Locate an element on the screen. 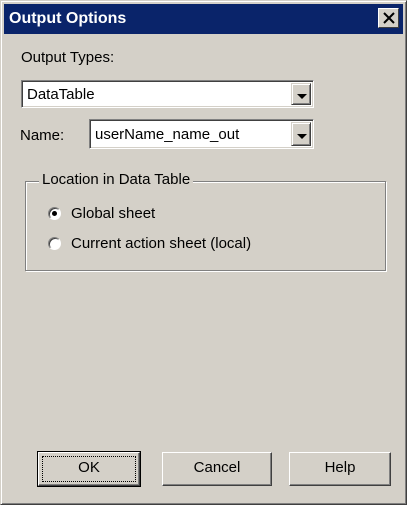  ok-button: OK is located at coordinates (89, 469).